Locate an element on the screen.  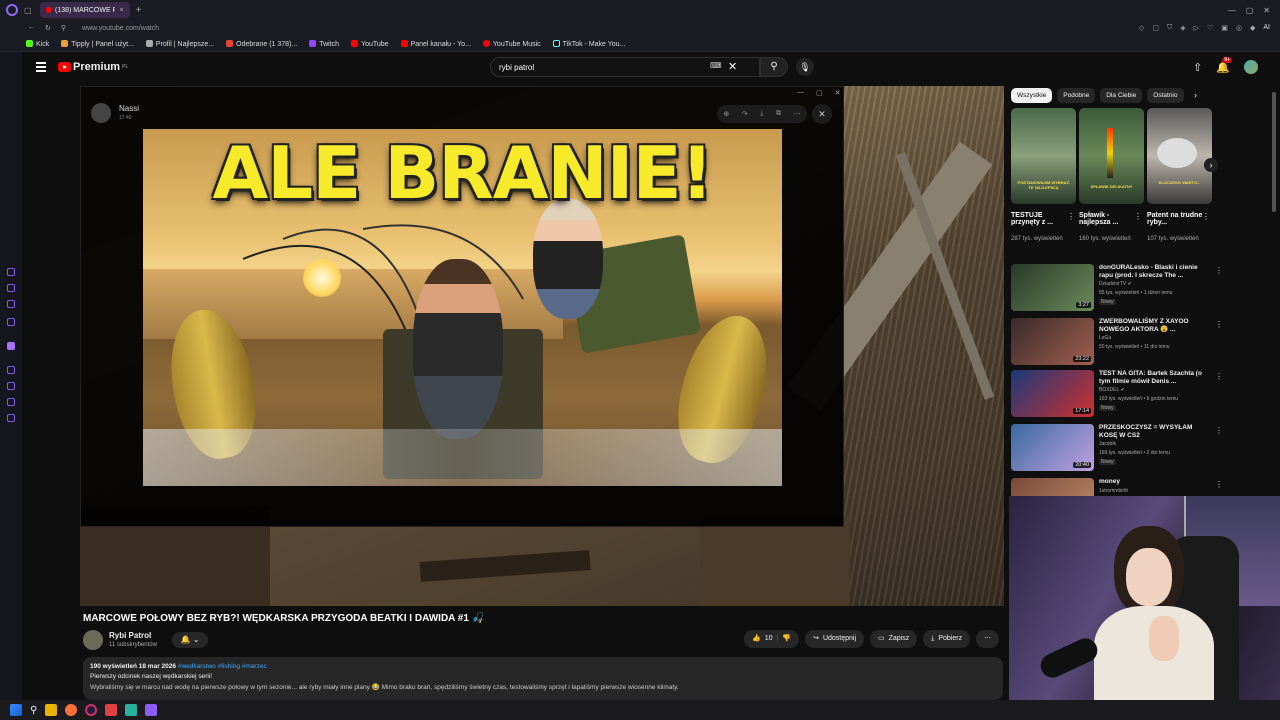
channel-avatar is located at coordinates (93, 640).